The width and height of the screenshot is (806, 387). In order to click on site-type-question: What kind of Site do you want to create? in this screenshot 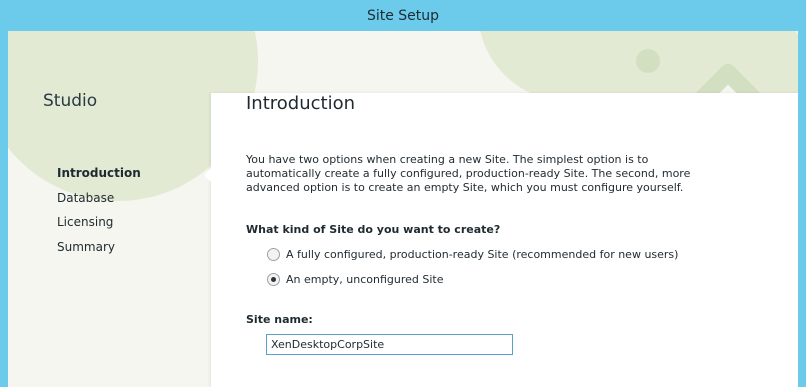, I will do `click(373, 229)`.